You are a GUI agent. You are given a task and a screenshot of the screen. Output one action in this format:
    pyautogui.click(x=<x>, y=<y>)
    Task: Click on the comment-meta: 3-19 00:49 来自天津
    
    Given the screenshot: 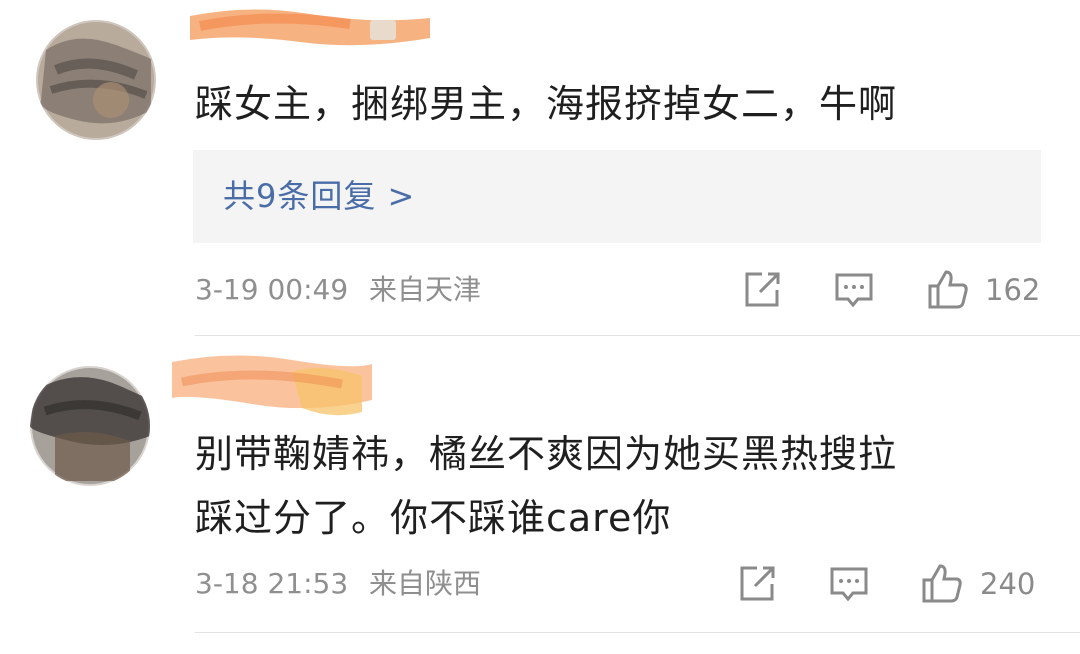 What is the action you would take?
    pyautogui.click(x=338, y=290)
    